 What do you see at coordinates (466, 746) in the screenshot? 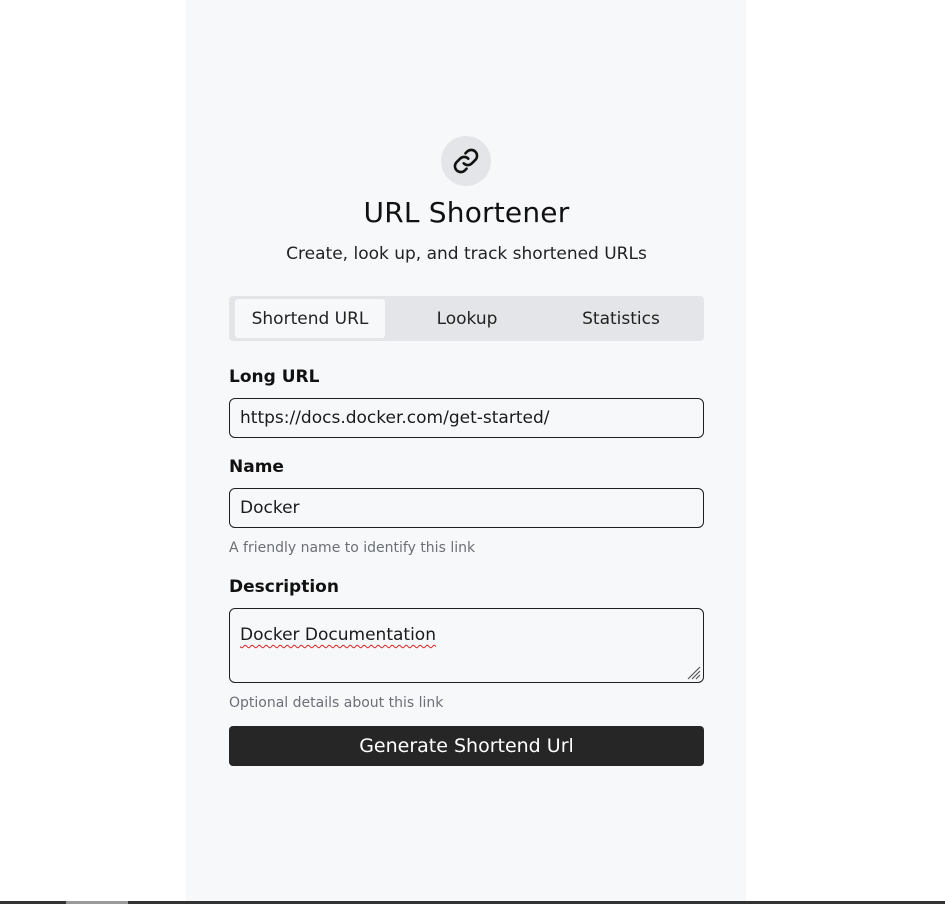
I see `generate-button: Generate Shortend Url` at bounding box center [466, 746].